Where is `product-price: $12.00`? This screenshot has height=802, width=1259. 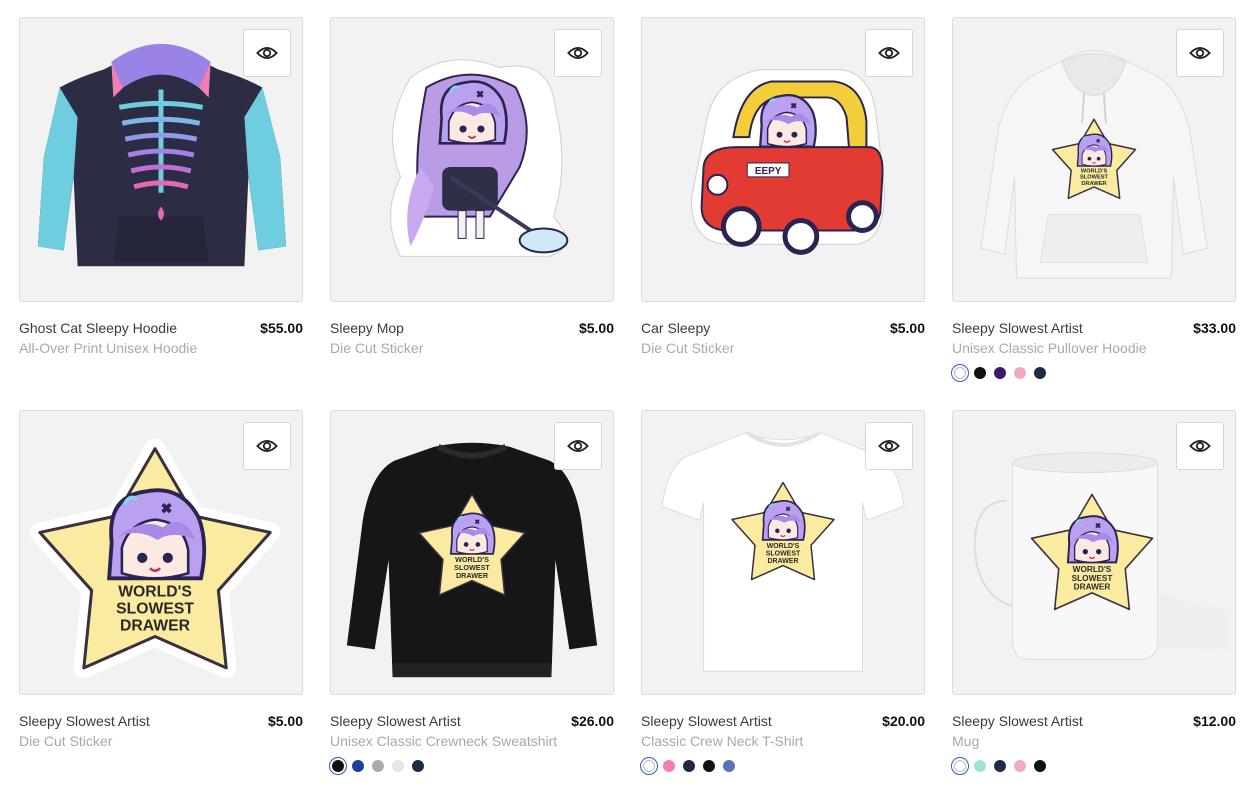
product-price: $12.00 is located at coordinates (1214, 721).